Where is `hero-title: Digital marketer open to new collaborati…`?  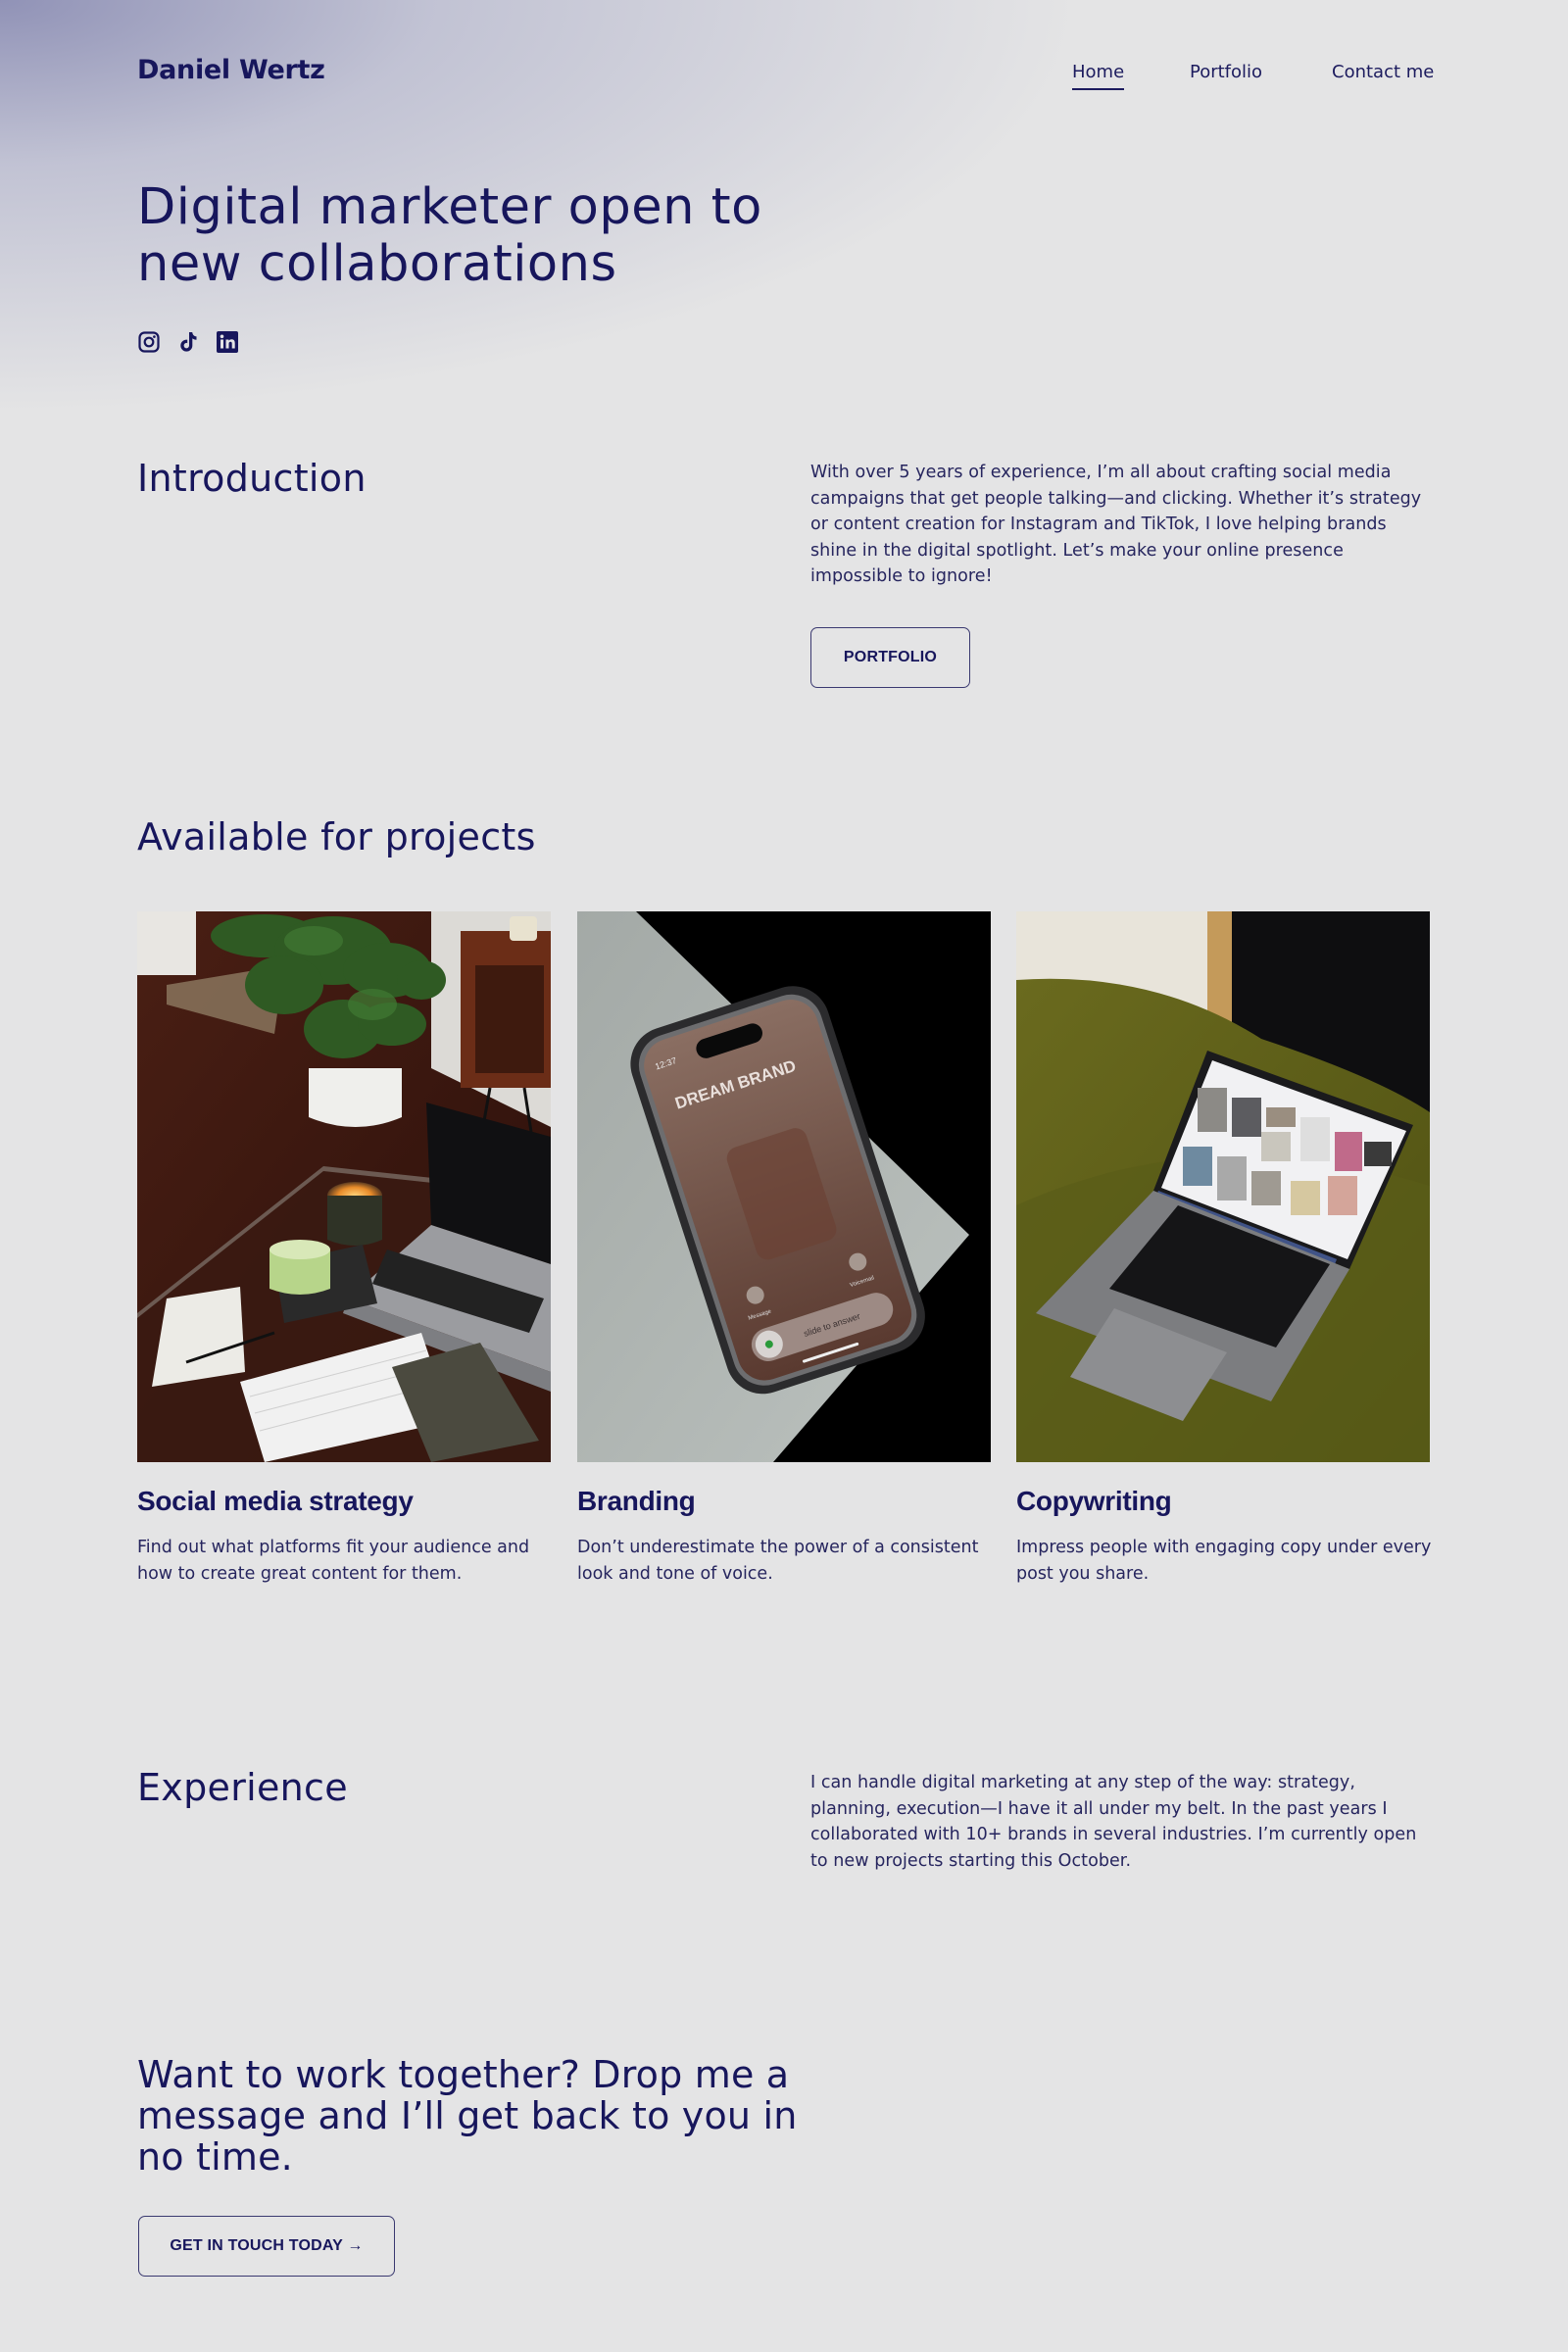 hero-title: Digital marketer open to new collaborati… is located at coordinates (449, 235).